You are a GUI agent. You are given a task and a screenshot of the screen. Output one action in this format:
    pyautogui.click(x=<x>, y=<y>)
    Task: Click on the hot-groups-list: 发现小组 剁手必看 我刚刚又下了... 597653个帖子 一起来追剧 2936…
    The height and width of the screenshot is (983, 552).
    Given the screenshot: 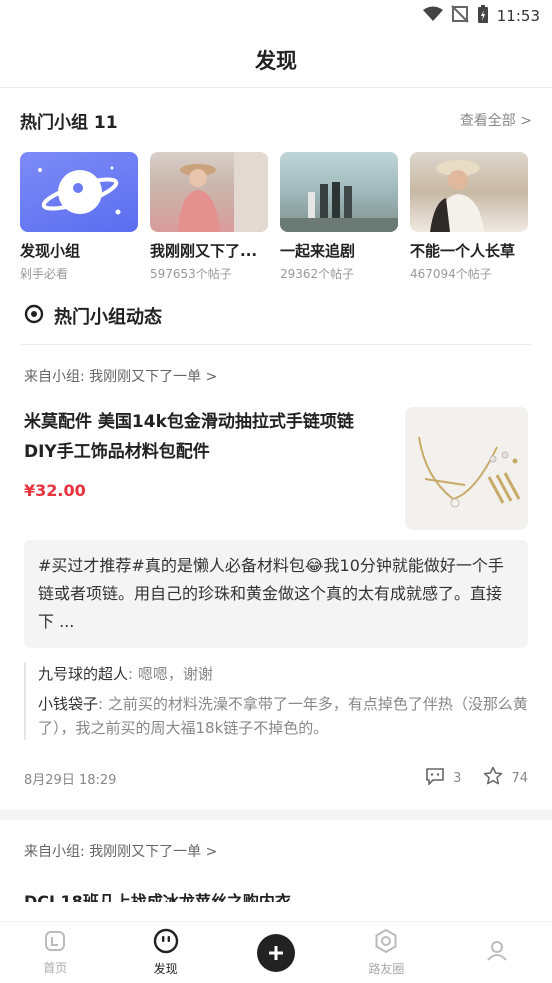 What is the action you would take?
    pyautogui.click(x=276, y=217)
    